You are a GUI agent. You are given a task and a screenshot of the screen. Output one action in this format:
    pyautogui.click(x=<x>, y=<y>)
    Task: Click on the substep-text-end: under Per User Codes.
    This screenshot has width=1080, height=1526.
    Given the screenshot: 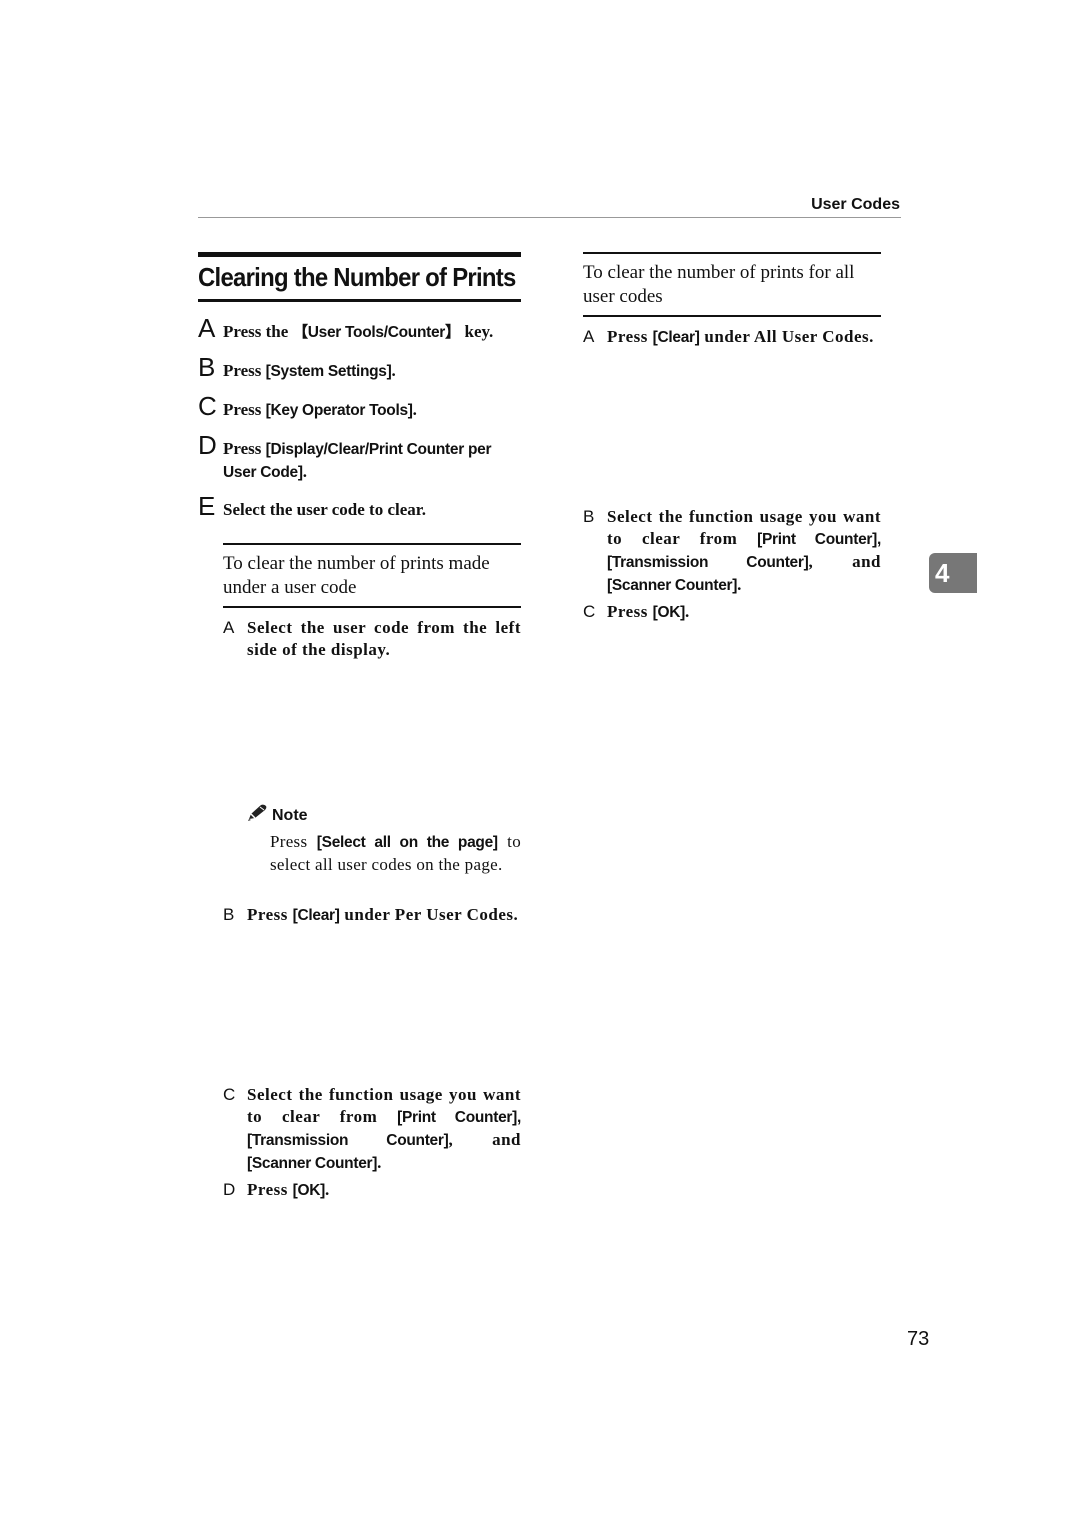 What is the action you would take?
    pyautogui.click(x=429, y=914)
    